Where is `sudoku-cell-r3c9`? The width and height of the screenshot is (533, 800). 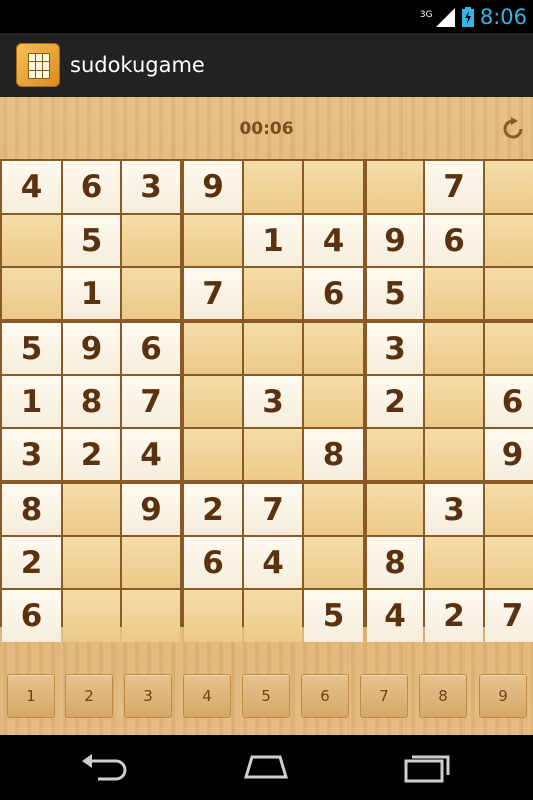
sudoku-cell-r3c9 is located at coordinates (509, 293).